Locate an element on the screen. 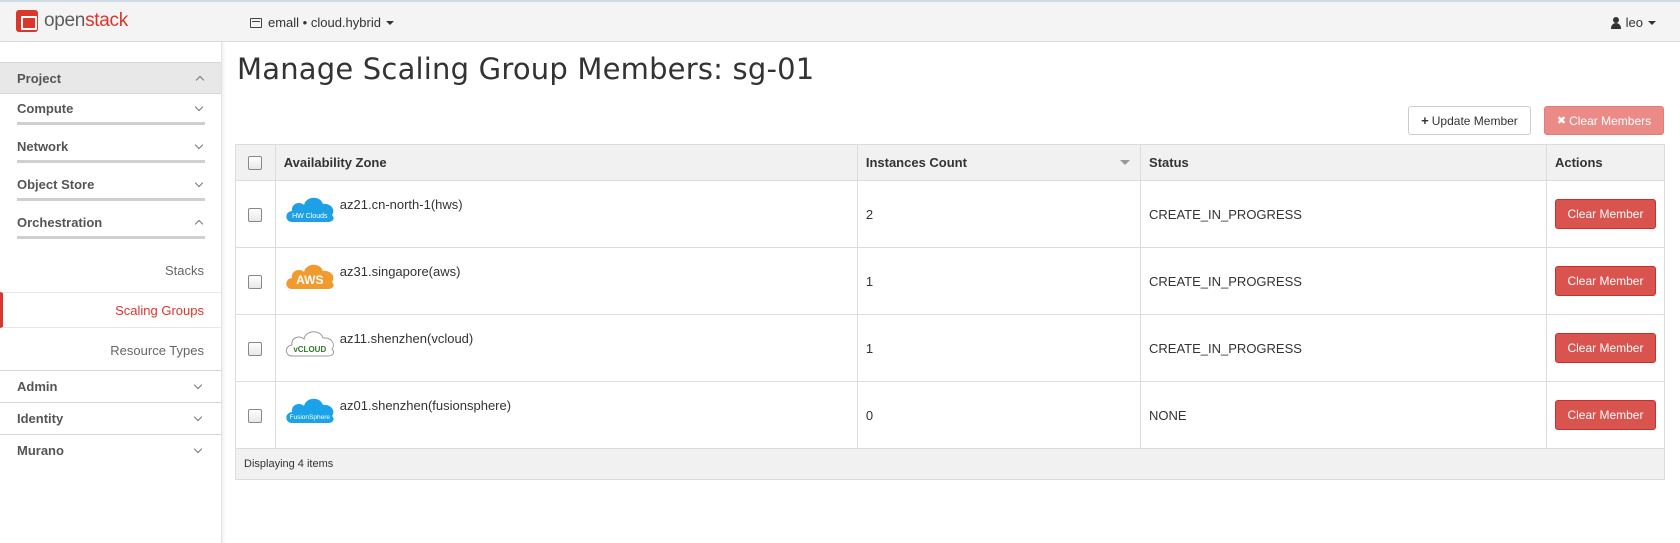  table-footer-count: Displaying 4 items is located at coordinates (950, 464).